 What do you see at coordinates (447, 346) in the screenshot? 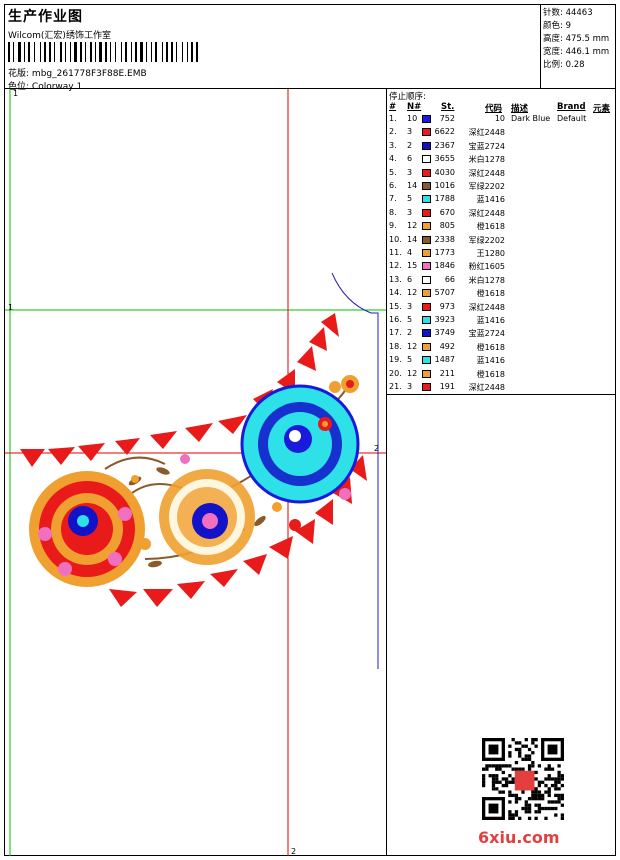
I see `row-stitches: 492` at bounding box center [447, 346].